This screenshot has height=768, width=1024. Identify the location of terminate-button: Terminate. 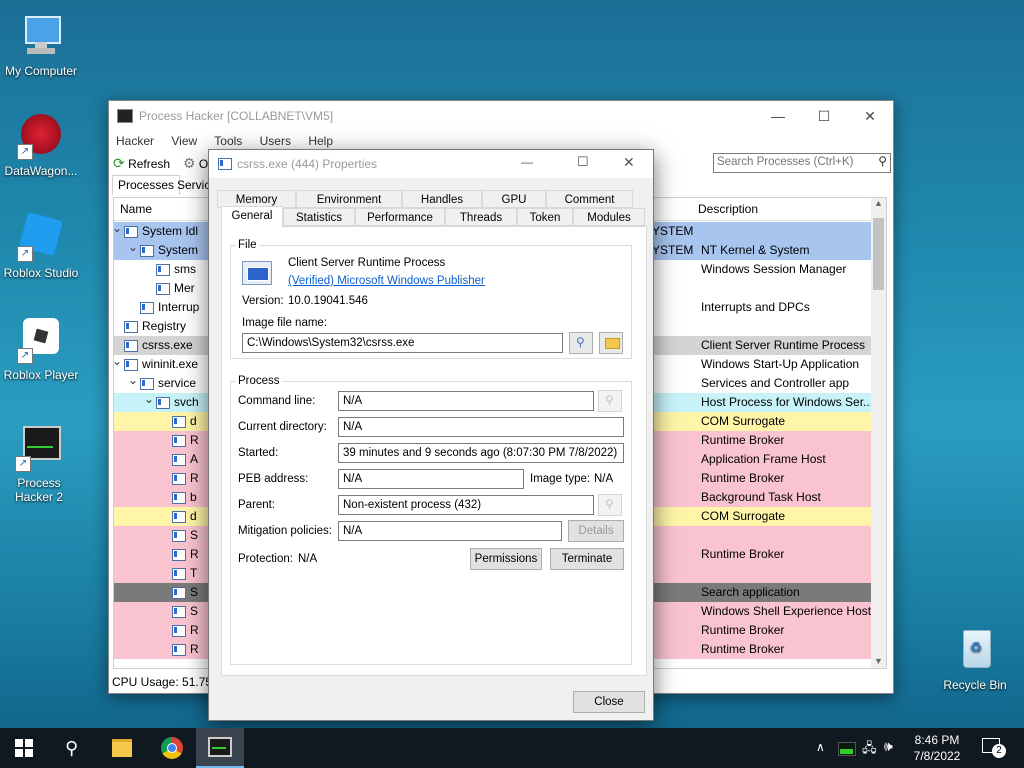
(587, 559).